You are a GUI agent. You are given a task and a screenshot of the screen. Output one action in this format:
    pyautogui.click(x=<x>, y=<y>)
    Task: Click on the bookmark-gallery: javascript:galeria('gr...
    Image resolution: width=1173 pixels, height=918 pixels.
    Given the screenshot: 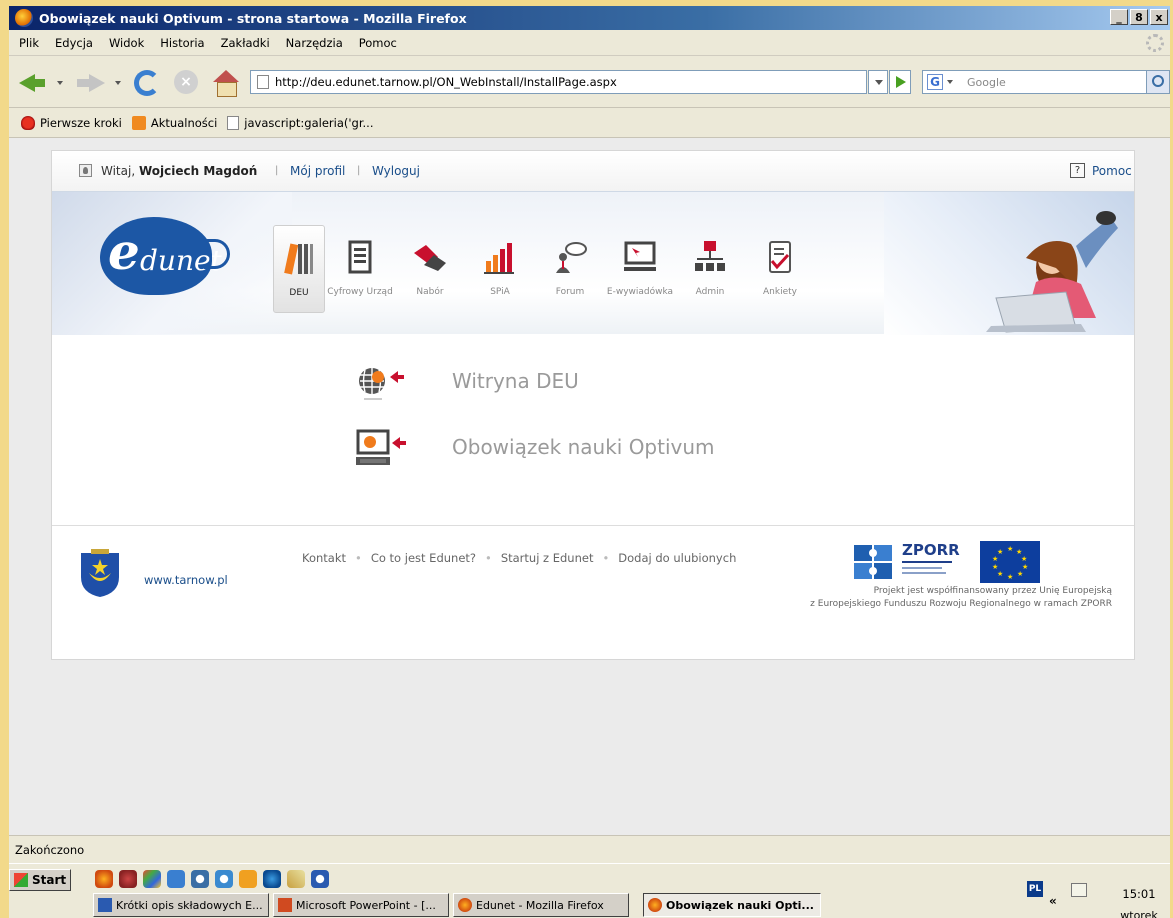 What is the action you would take?
    pyautogui.click(x=300, y=122)
    